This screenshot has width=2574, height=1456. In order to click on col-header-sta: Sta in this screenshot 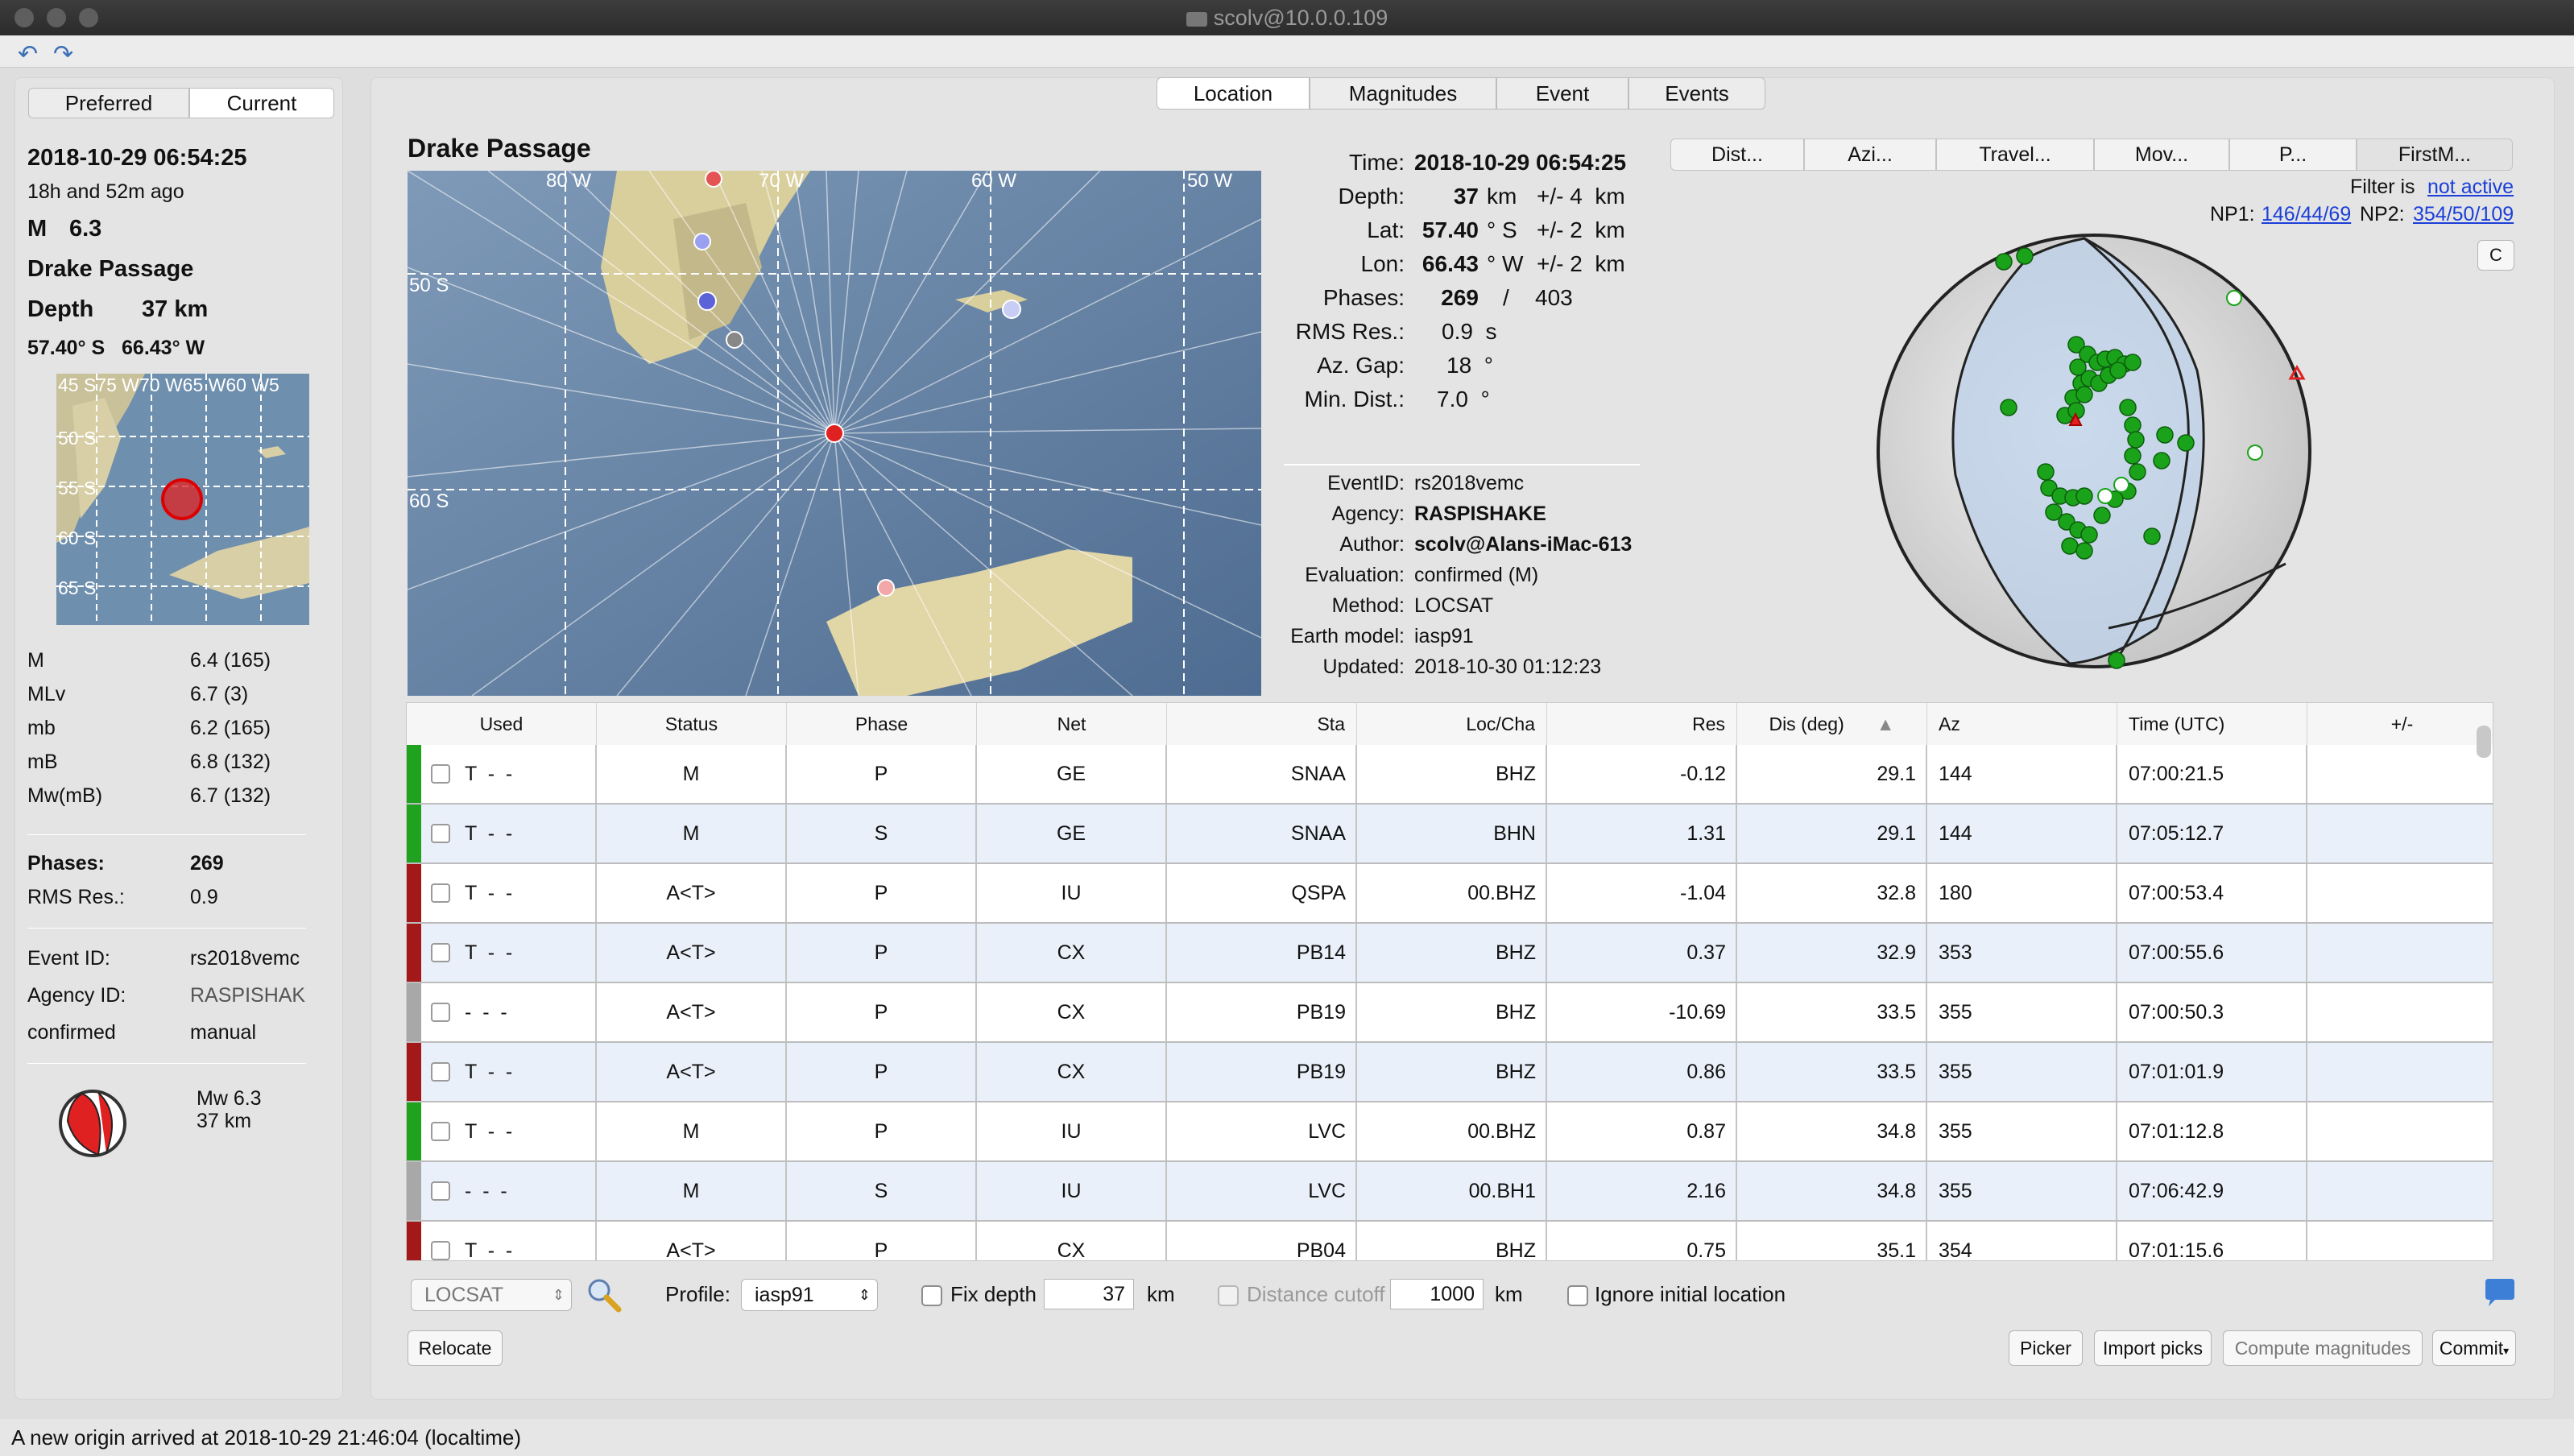, I will do `click(1262, 724)`.